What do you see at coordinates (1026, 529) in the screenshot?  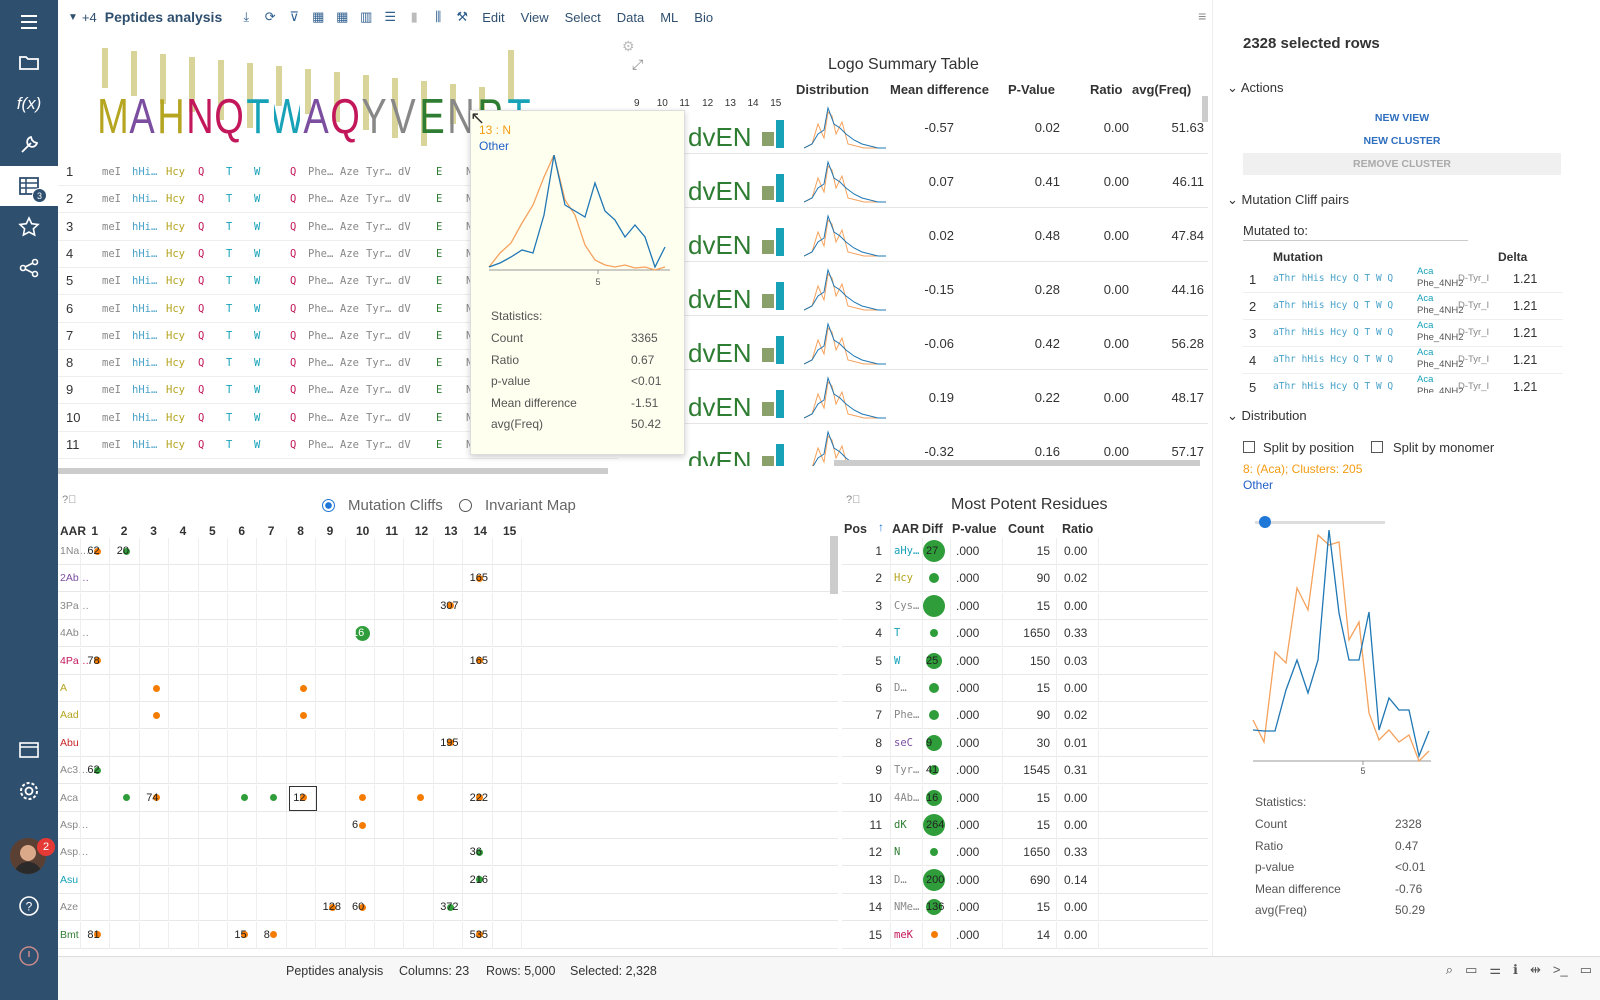 I see `col-count: Count` at bounding box center [1026, 529].